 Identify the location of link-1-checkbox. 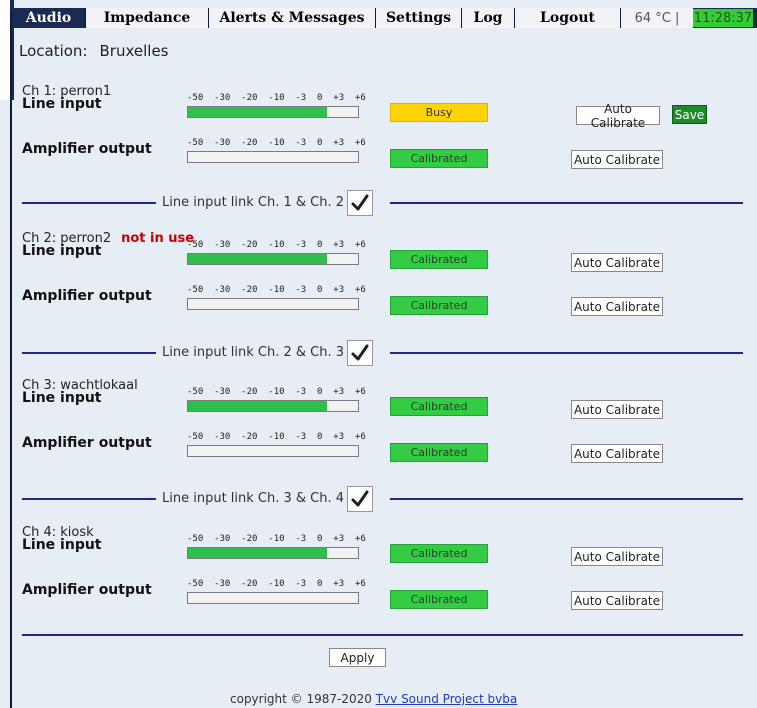
(360, 203).